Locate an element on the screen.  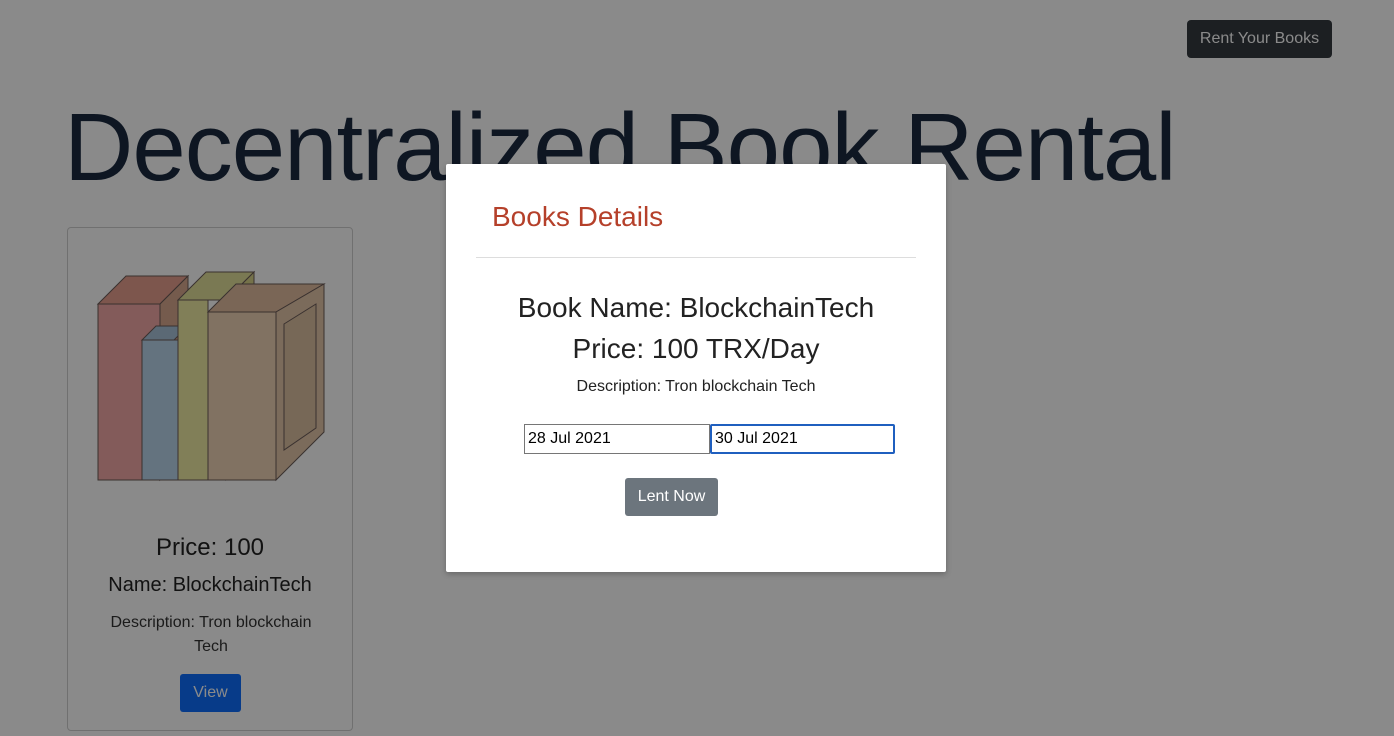
end-date-input is located at coordinates (802, 439).